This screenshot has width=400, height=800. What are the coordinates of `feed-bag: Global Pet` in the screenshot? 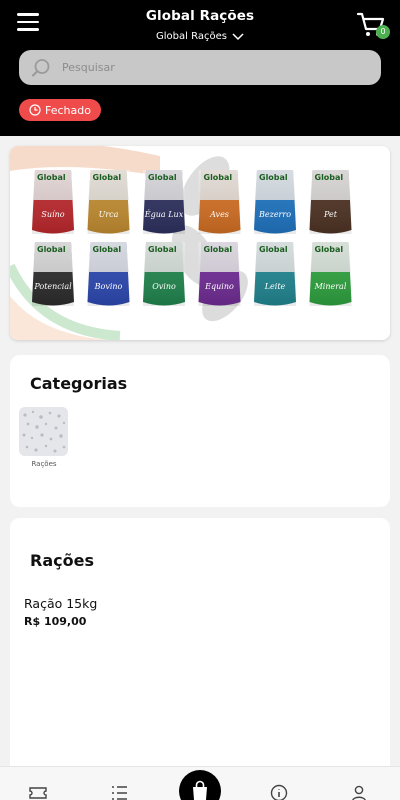 It's located at (330, 202).